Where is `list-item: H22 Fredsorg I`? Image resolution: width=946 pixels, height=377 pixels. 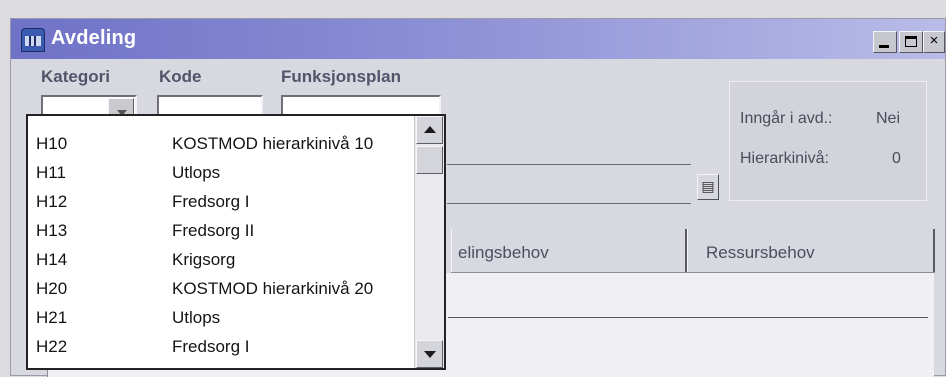 list-item: H22 Fredsorg I is located at coordinates (223, 347).